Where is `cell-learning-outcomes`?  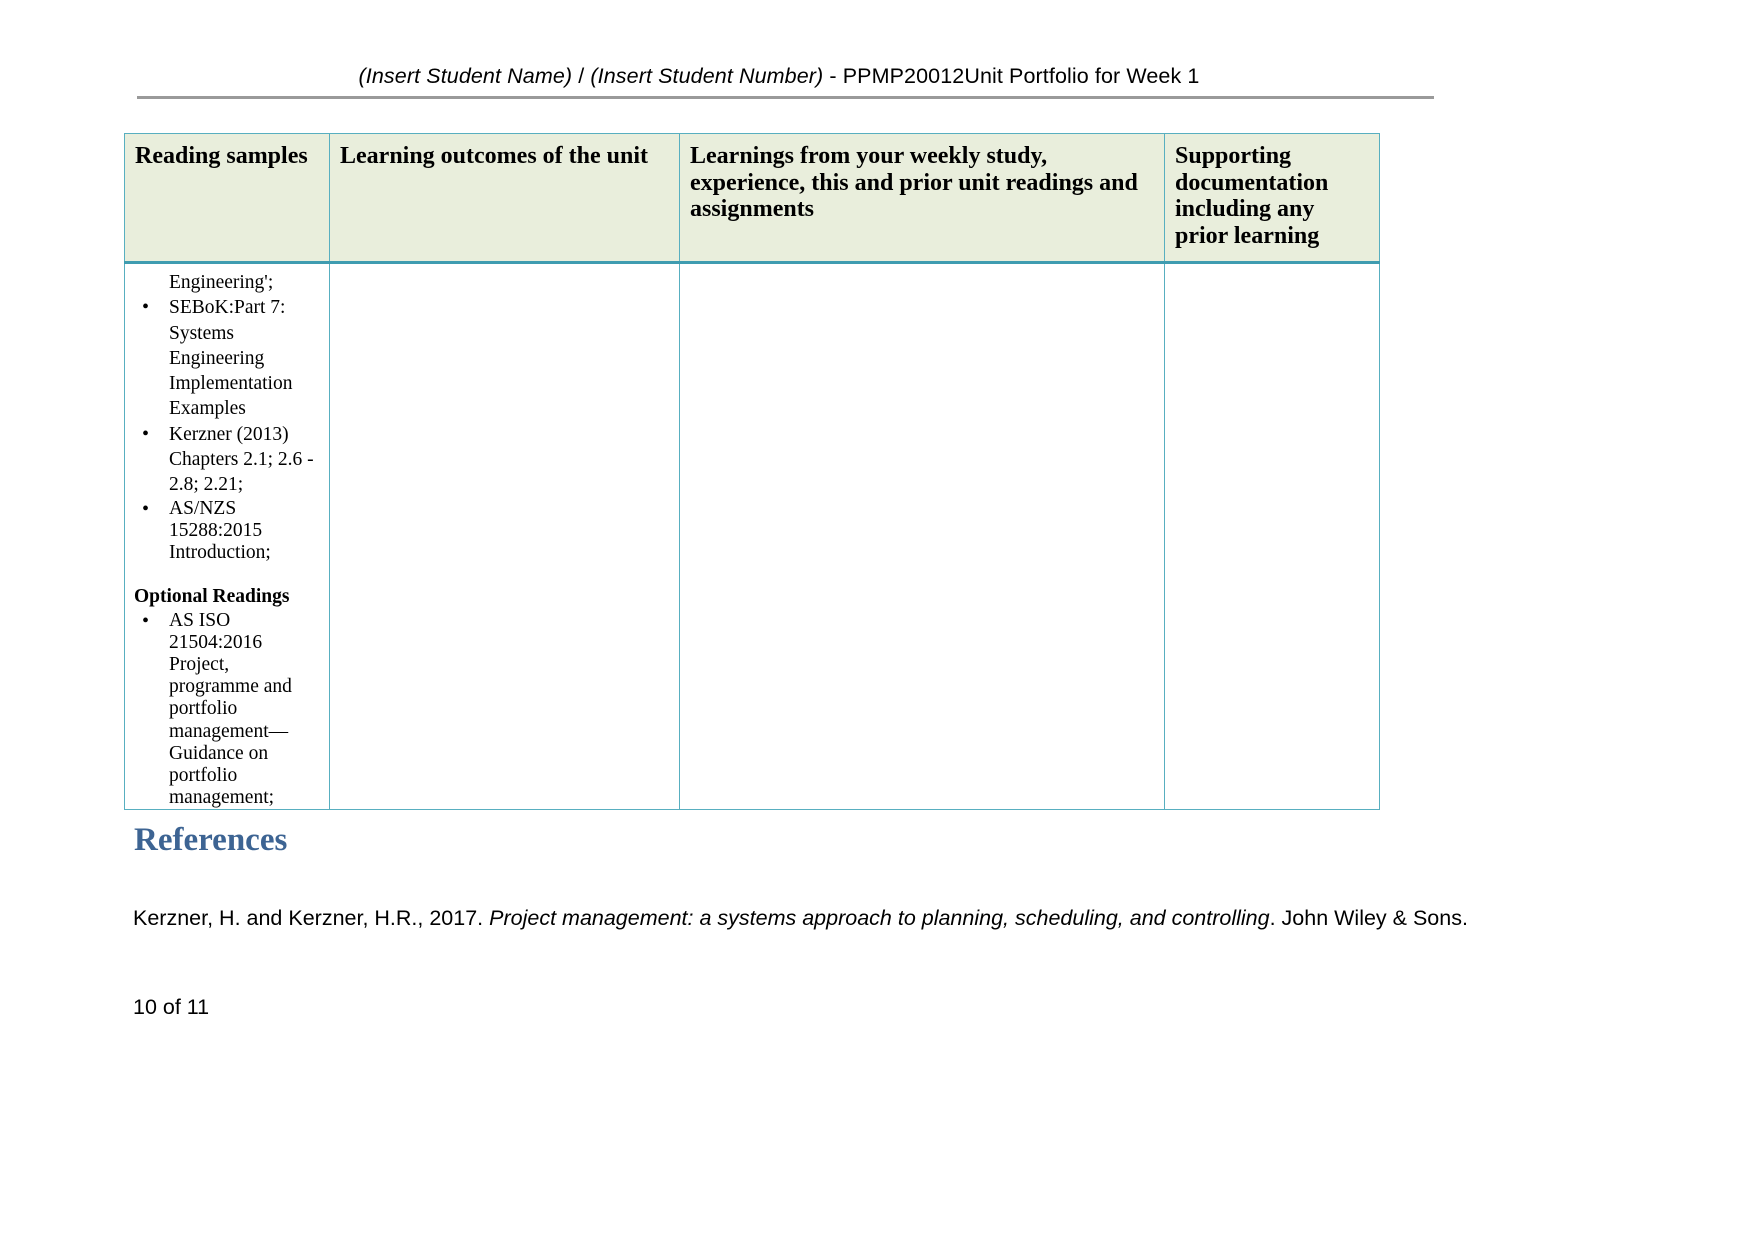 cell-learning-outcomes is located at coordinates (504, 536).